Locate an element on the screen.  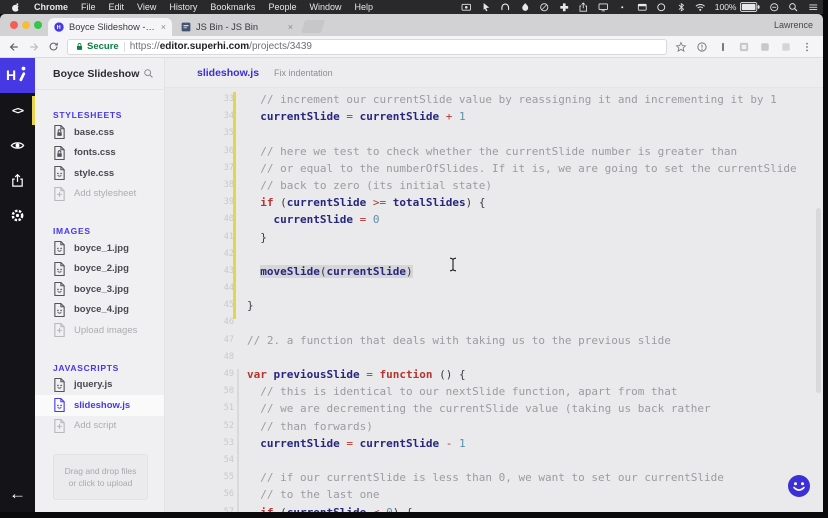
superhi-logo: H is located at coordinates (17, 75).